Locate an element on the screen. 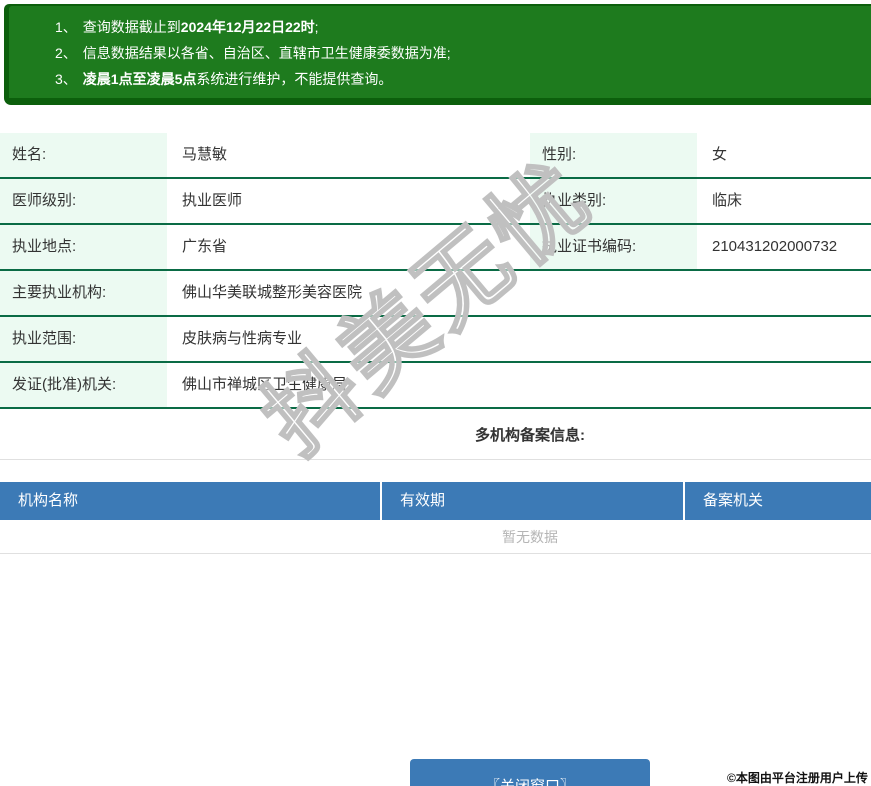 This screenshot has width=871, height=786. table-row: 发证(批准)机关: 佛山市禅城区卫生健康局 is located at coordinates (435, 386).